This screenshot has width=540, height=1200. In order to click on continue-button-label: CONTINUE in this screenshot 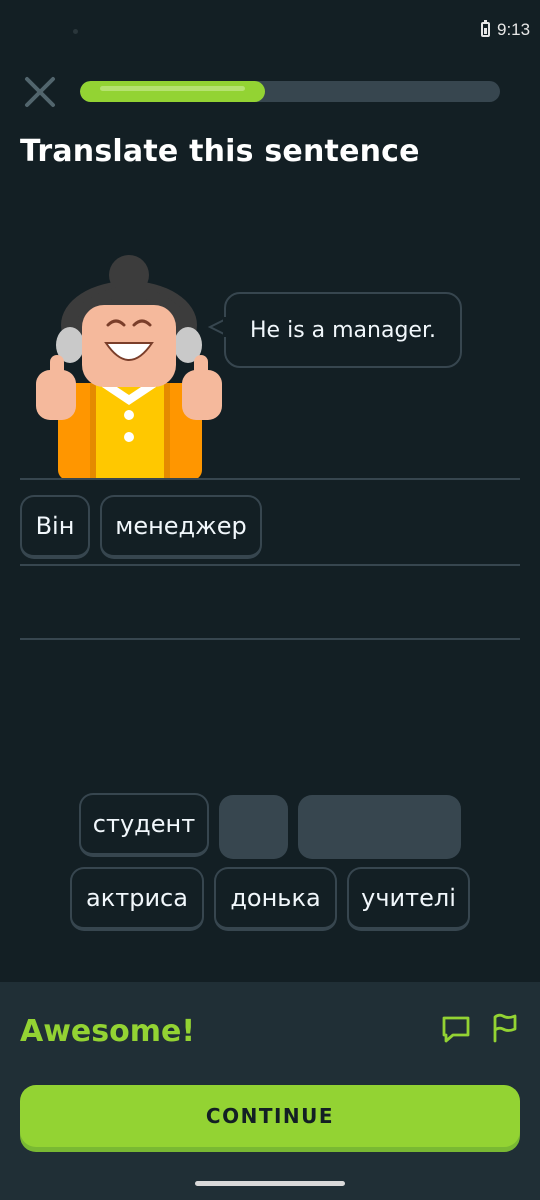, I will do `click(270, 1116)`.